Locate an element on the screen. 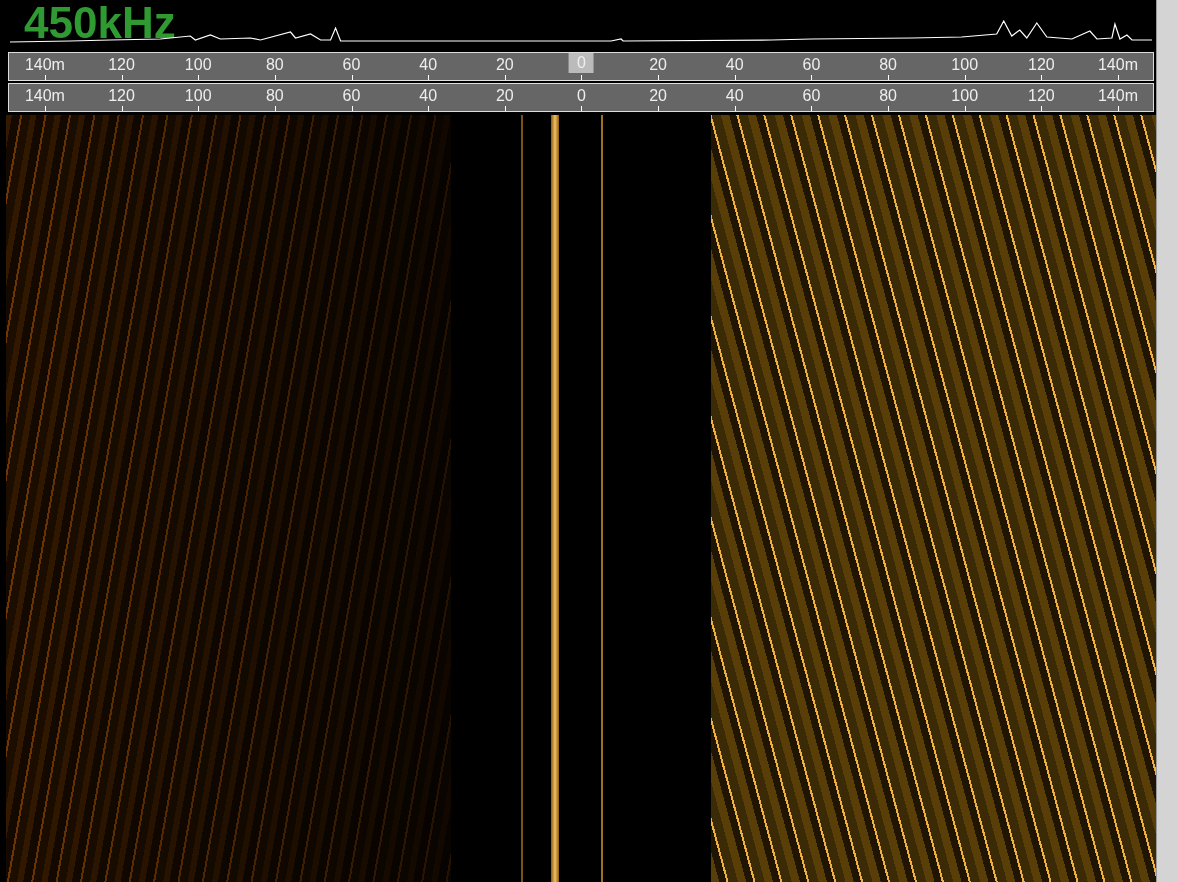 This screenshot has height=882, width=1177. scrollbar is located at coordinates (1166, 441).